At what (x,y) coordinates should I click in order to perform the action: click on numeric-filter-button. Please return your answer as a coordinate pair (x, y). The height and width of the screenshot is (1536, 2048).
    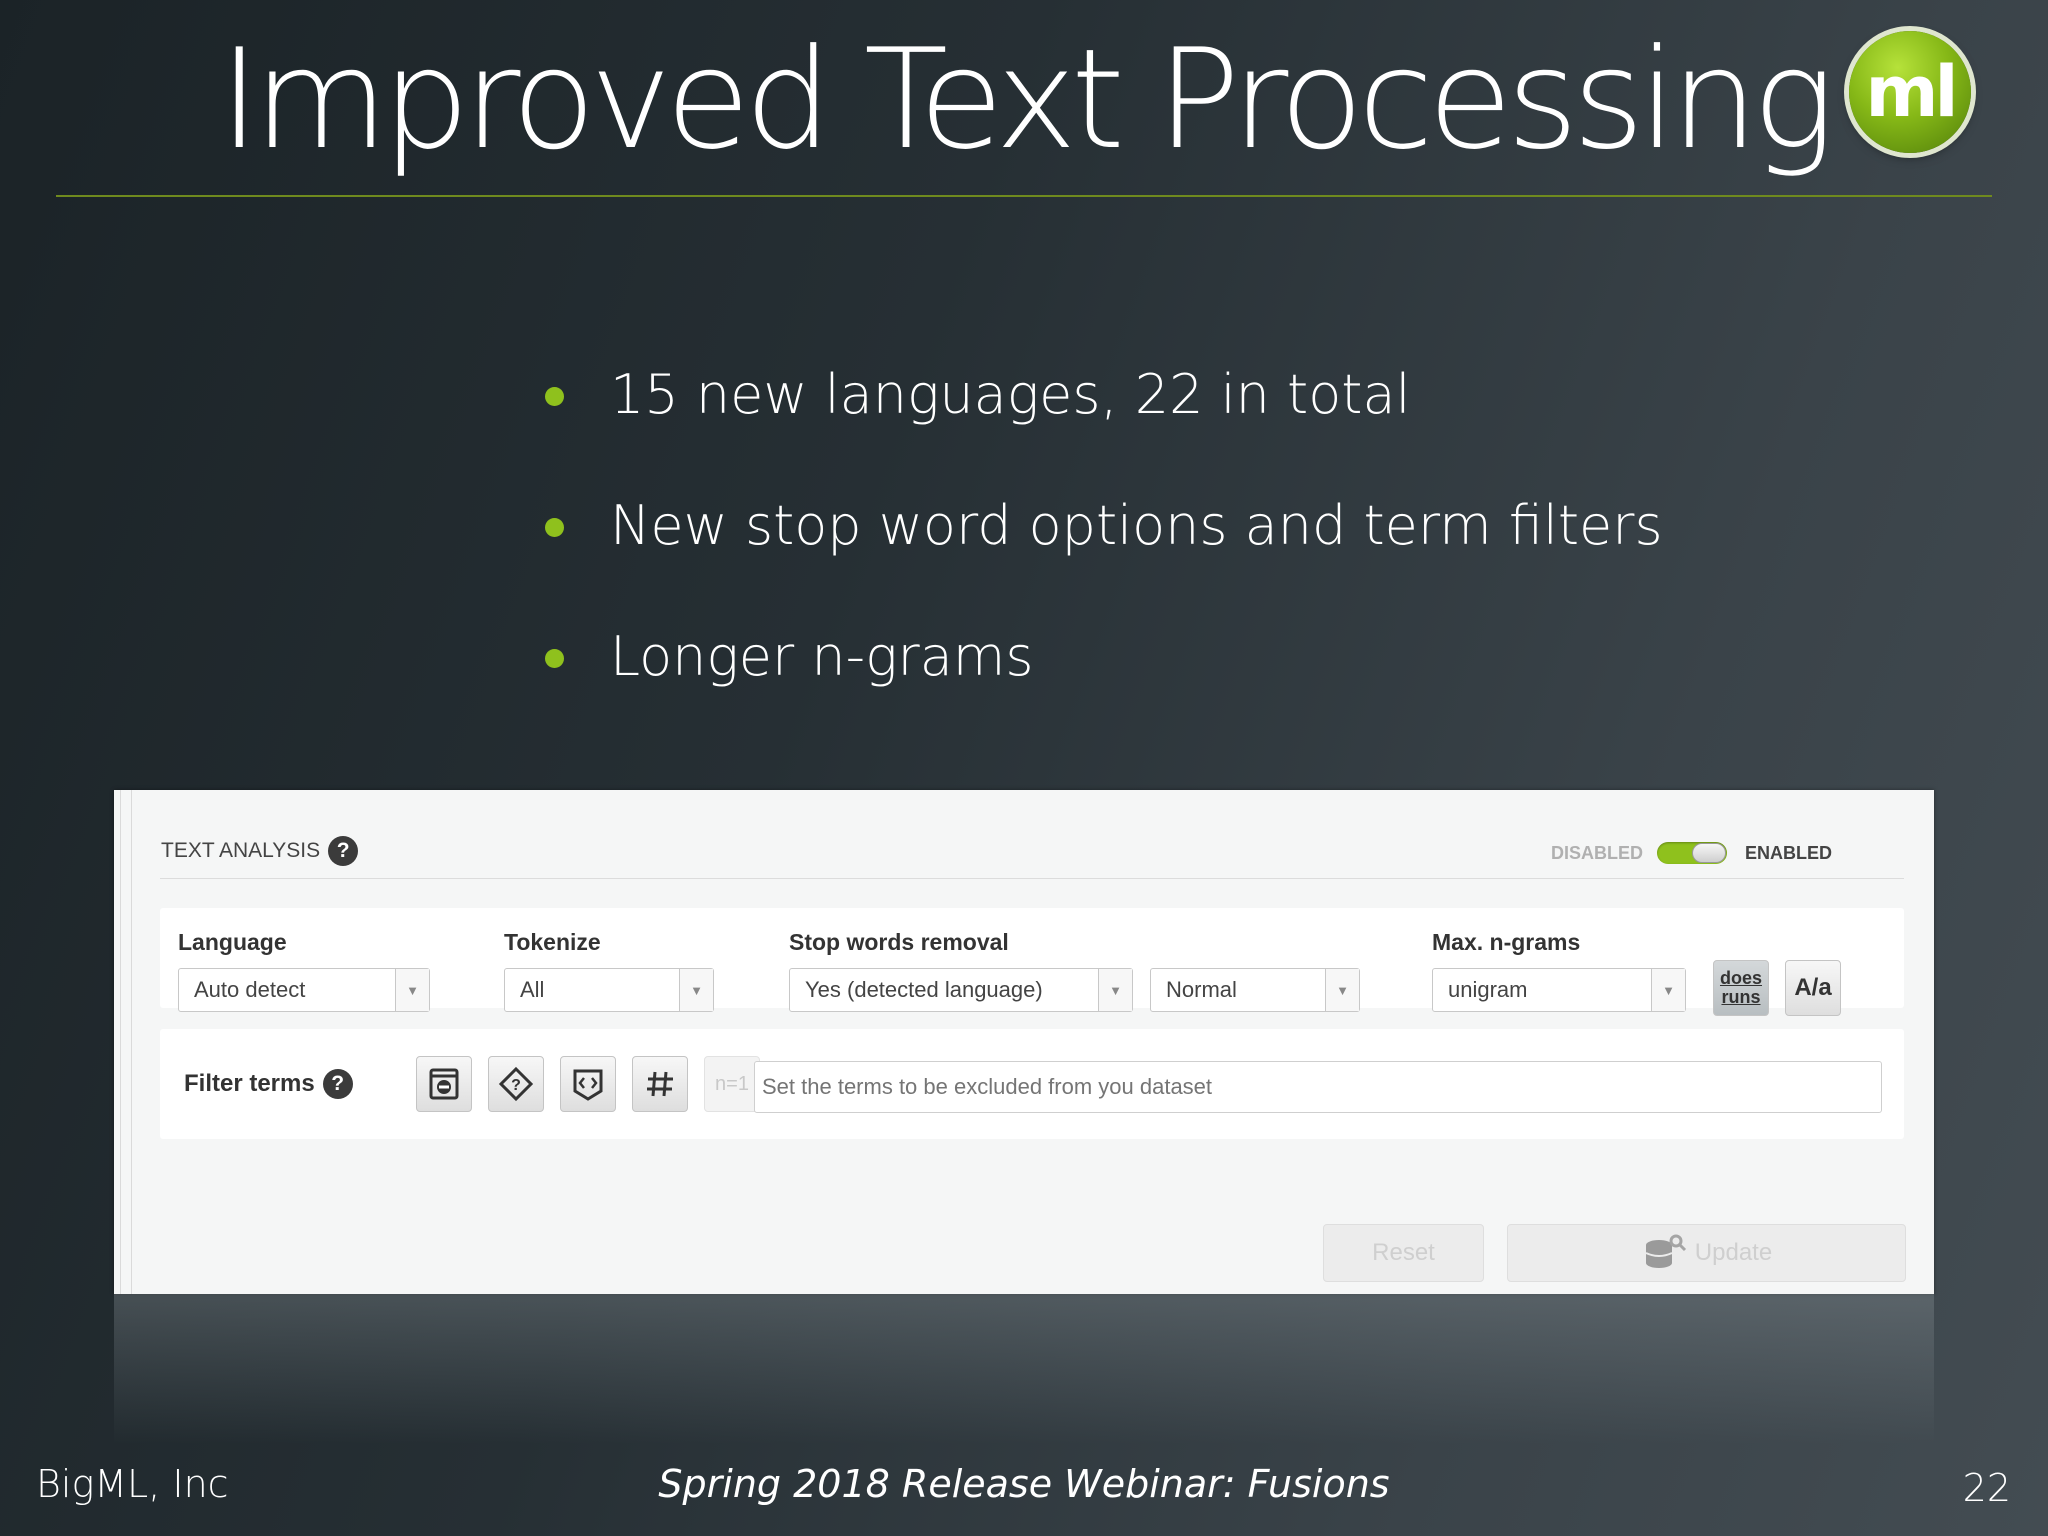
    Looking at the image, I should click on (660, 1084).